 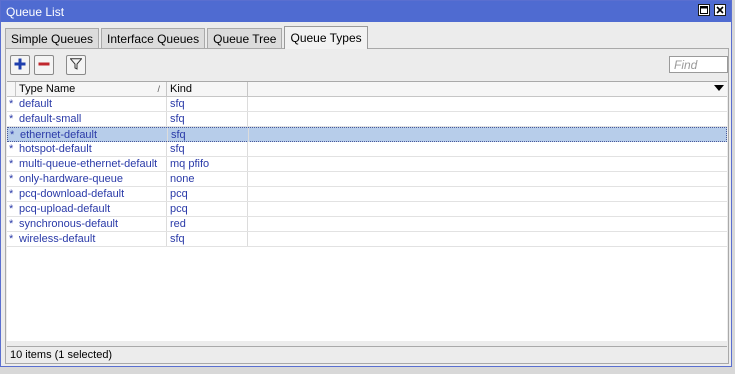 I want to click on column-chooser-button, so click(x=719, y=89).